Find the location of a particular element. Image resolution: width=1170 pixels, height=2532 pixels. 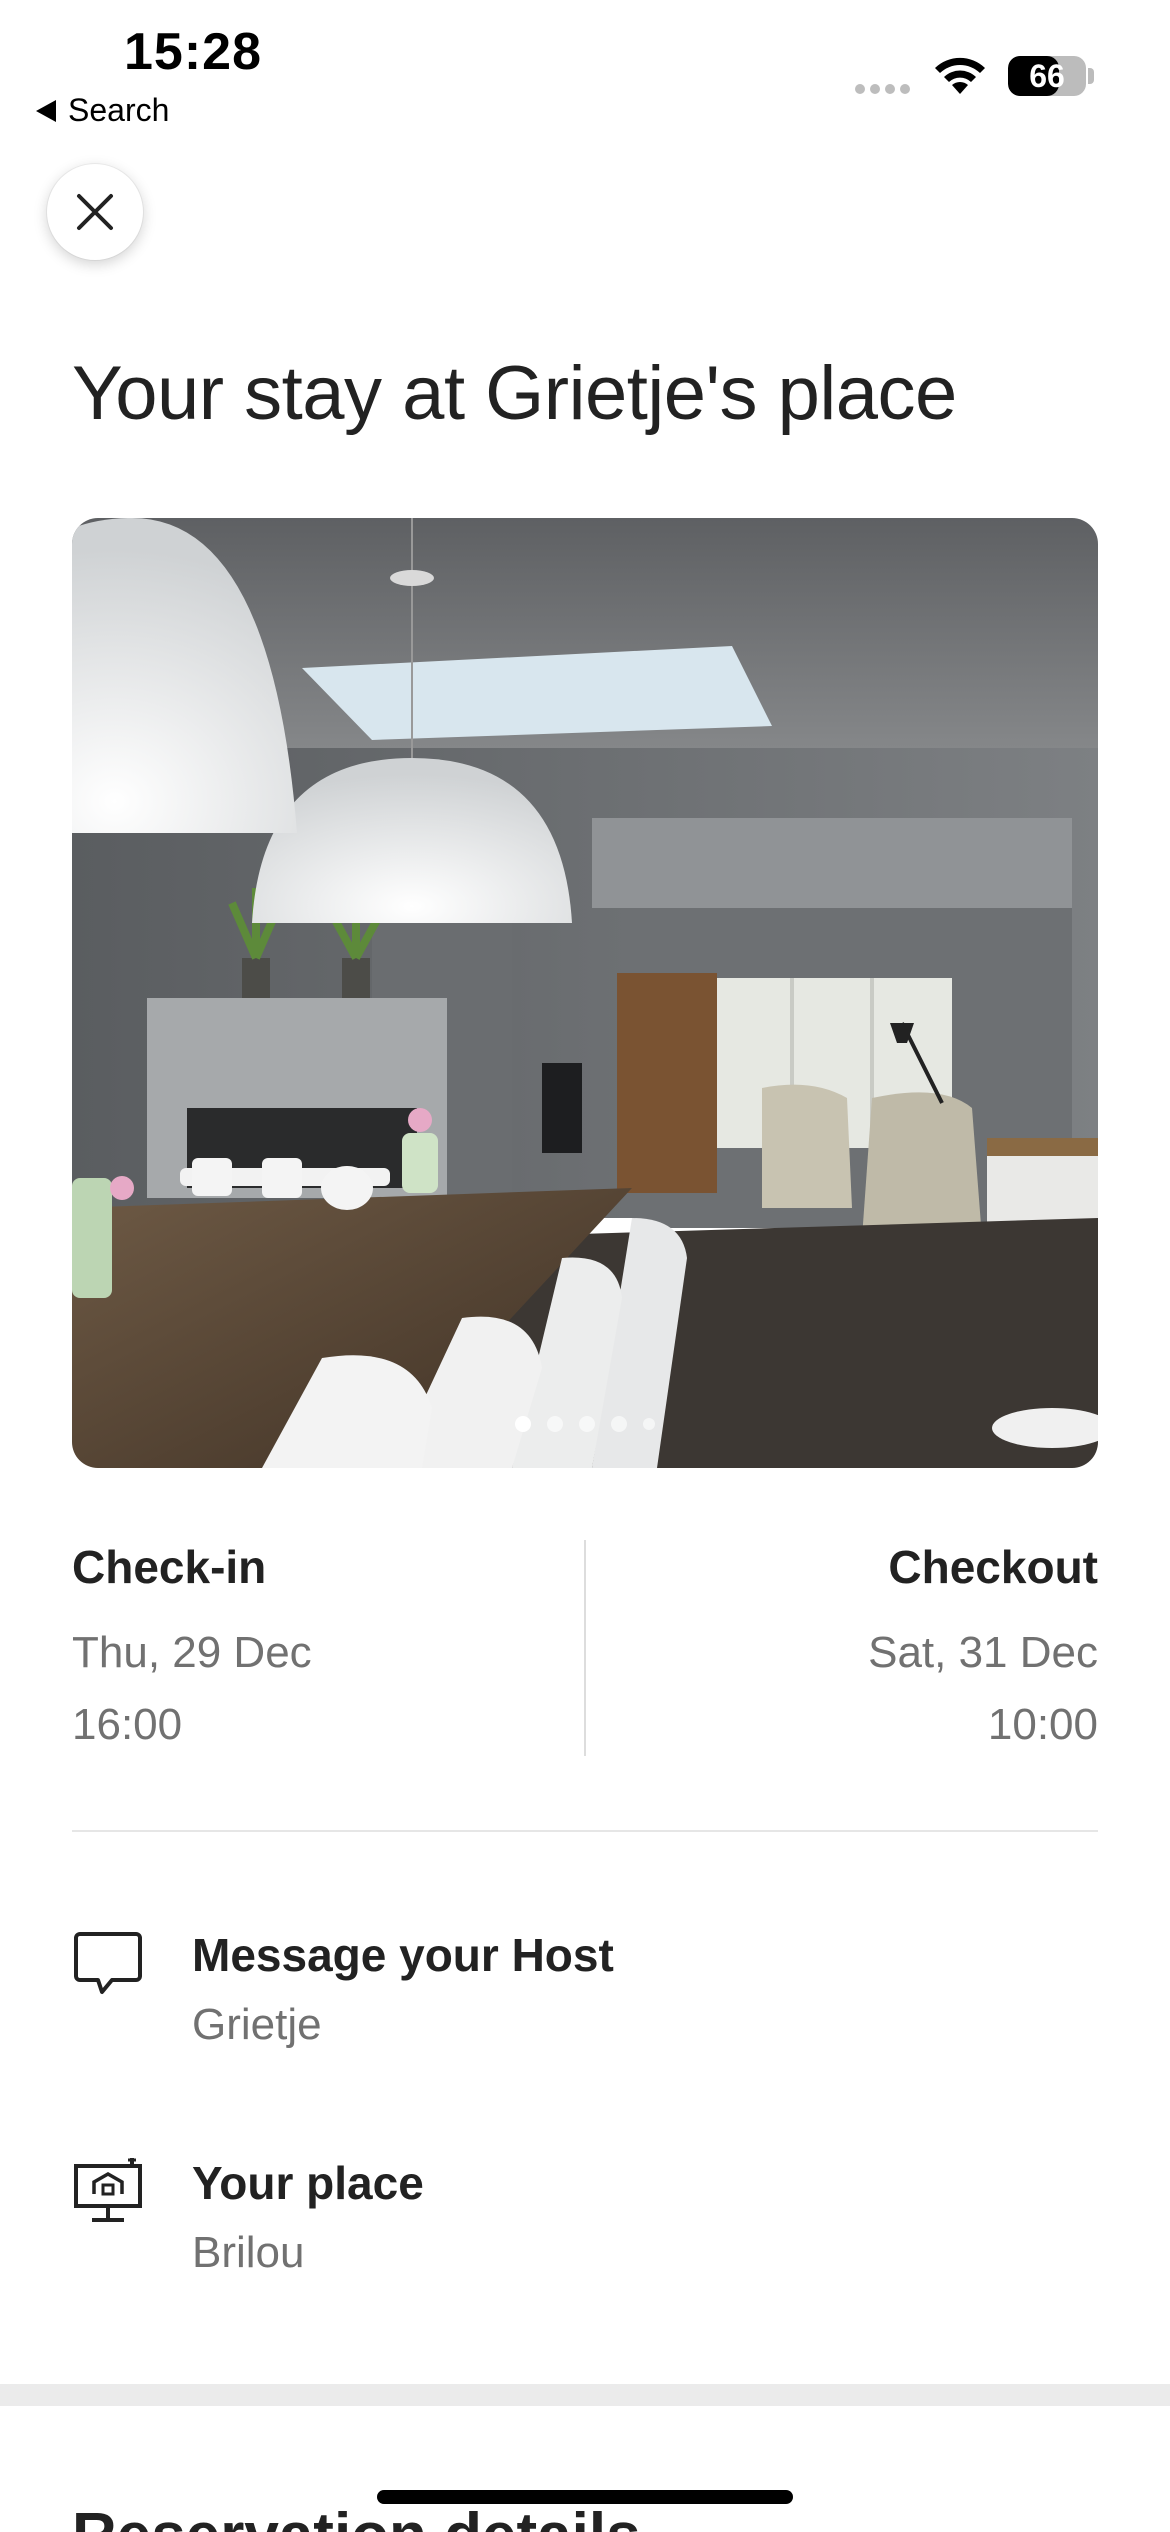

section-separator is located at coordinates (585, 2395).